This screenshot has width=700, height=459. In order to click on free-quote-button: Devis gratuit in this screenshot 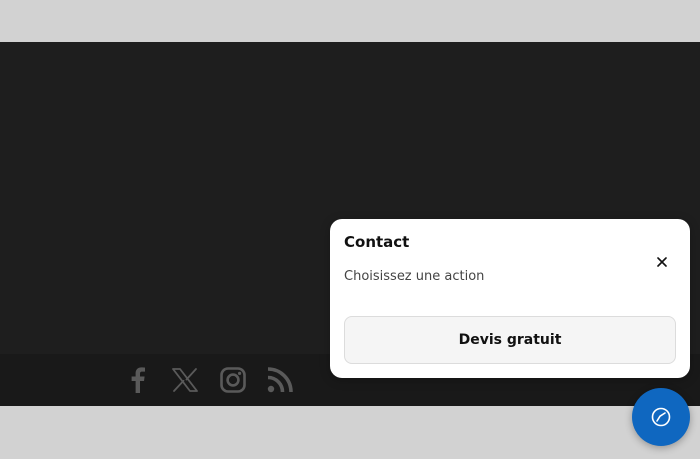, I will do `click(510, 340)`.